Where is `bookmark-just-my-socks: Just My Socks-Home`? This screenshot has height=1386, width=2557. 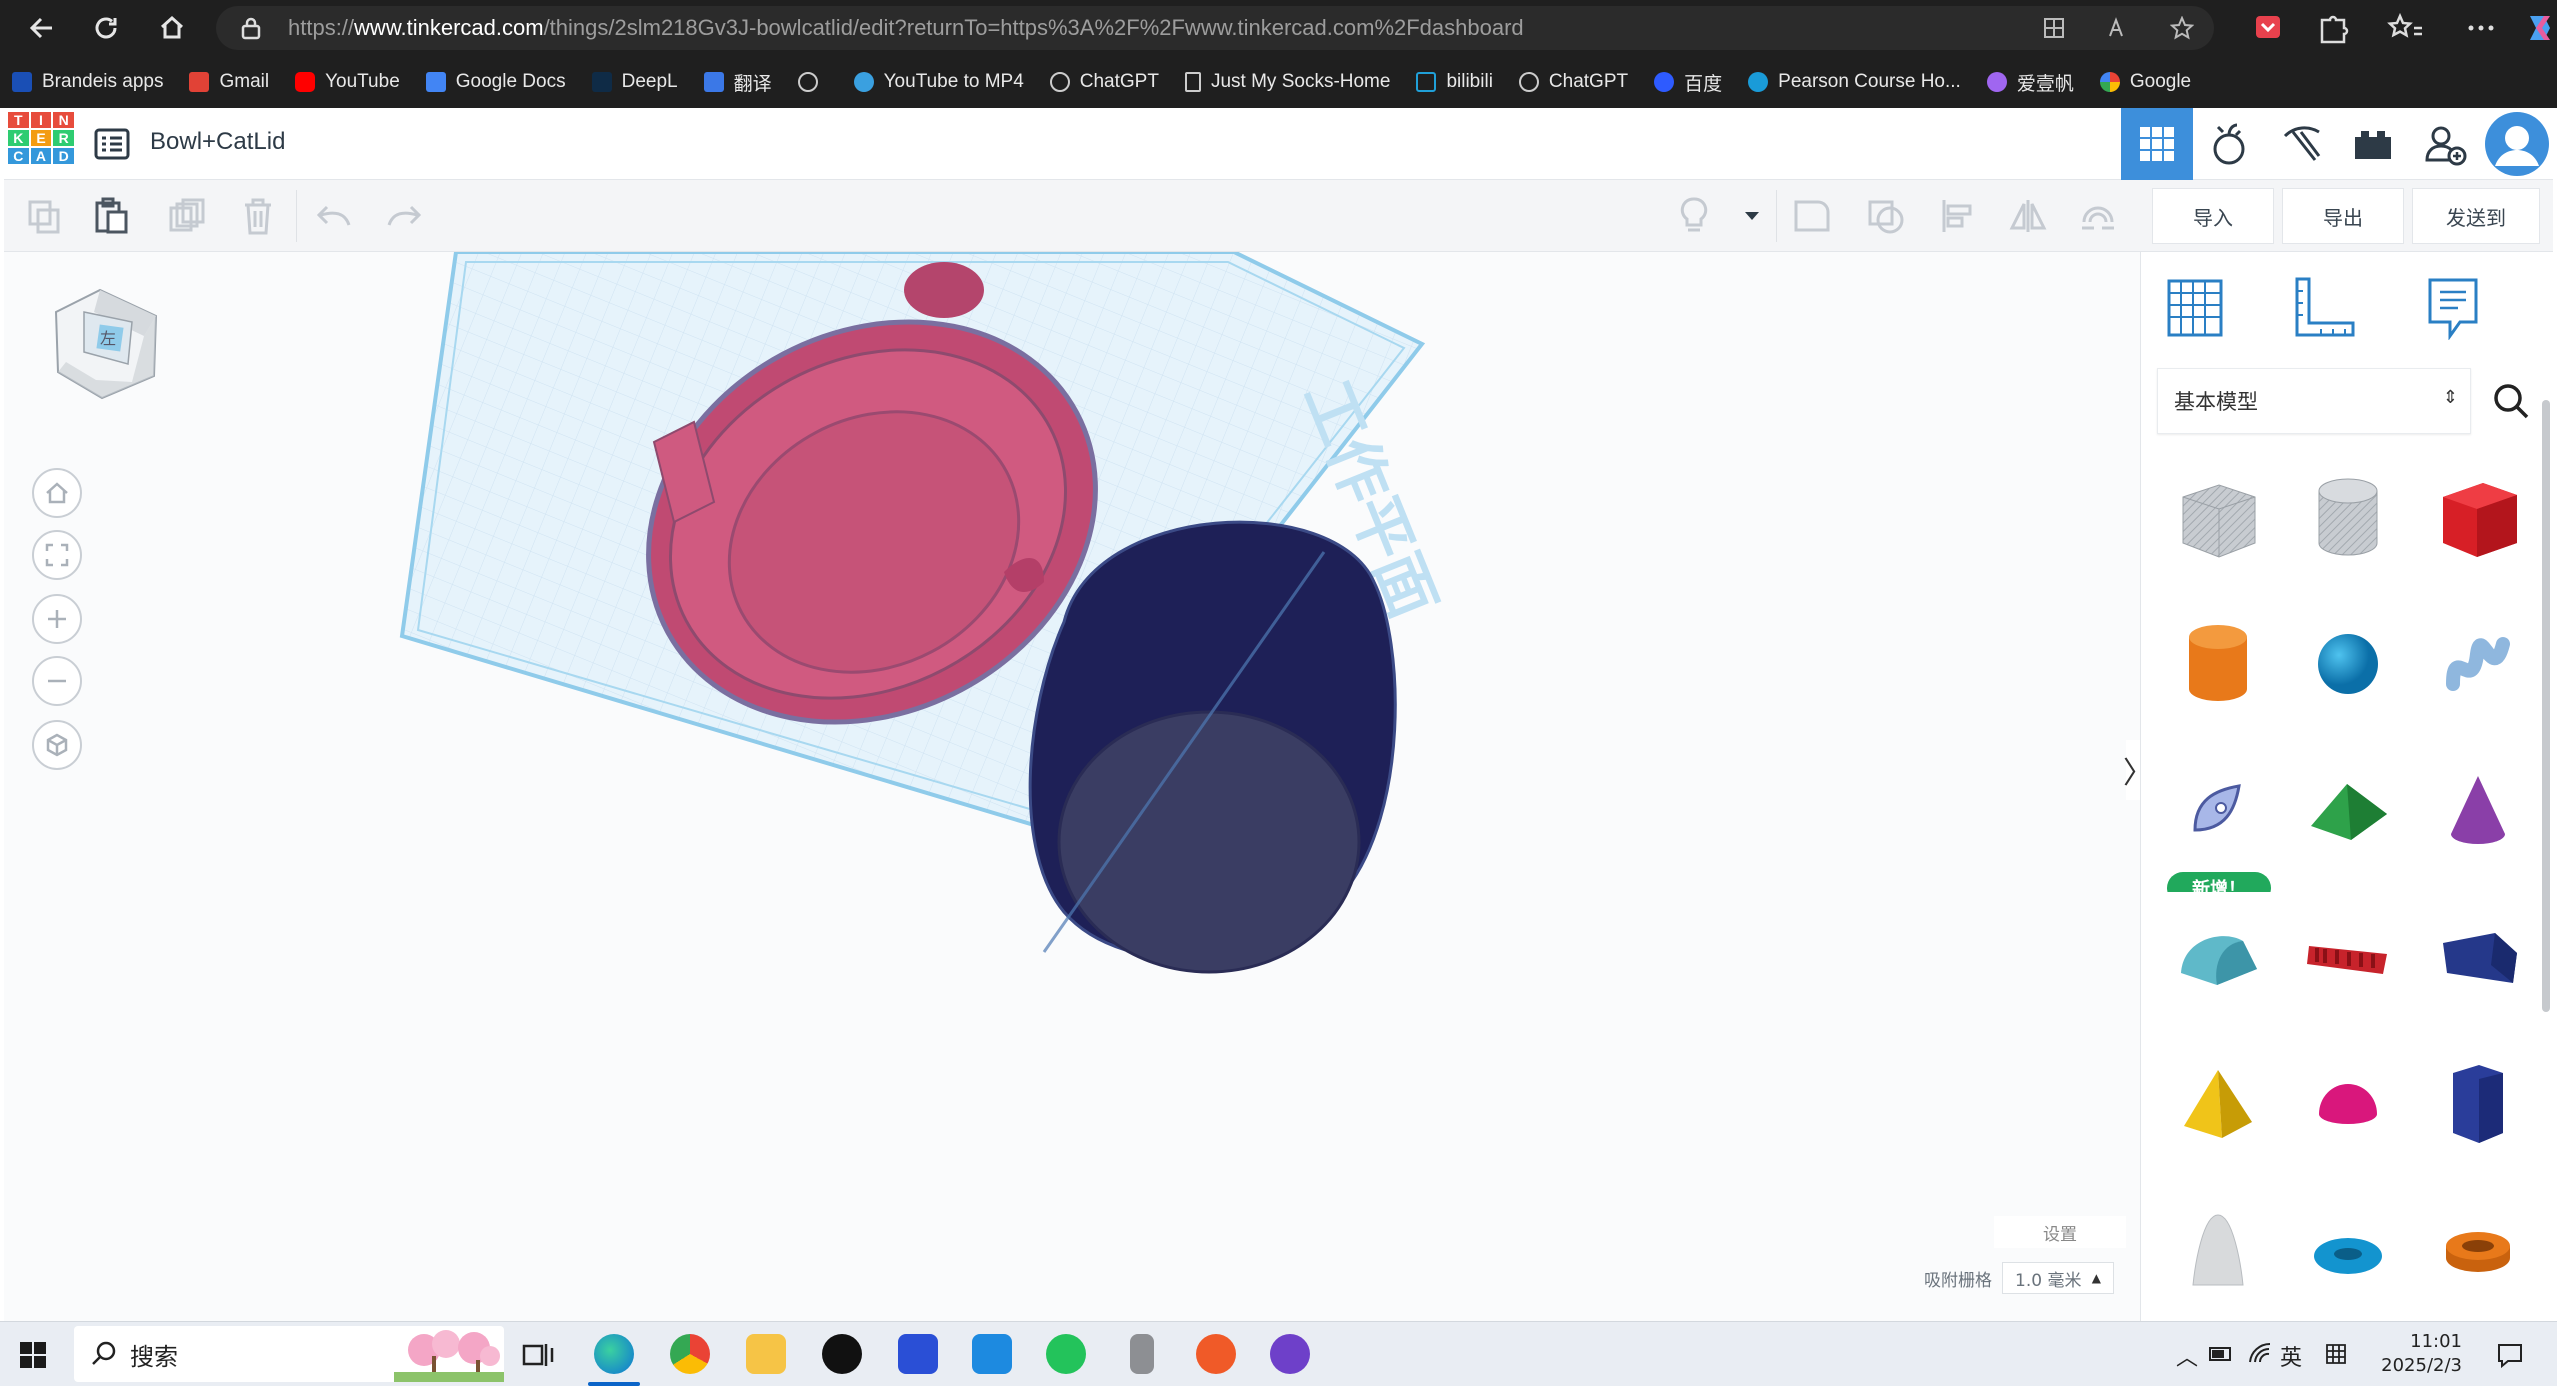 bookmark-just-my-socks: Just My Socks-Home is located at coordinates (1287, 82).